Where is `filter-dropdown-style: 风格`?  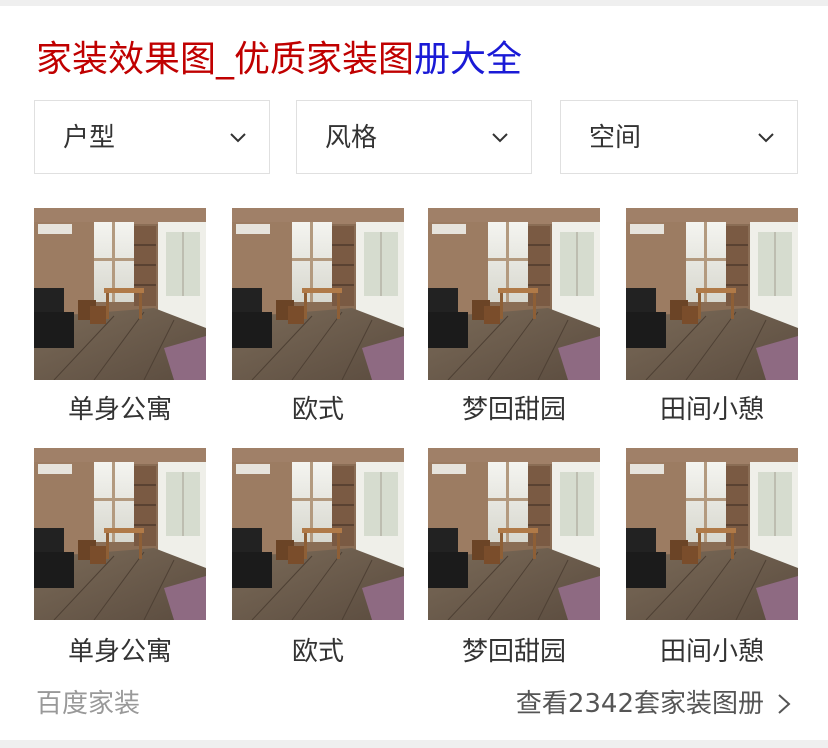 filter-dropdown-style: 风格 is located at coordinates (414, 137).